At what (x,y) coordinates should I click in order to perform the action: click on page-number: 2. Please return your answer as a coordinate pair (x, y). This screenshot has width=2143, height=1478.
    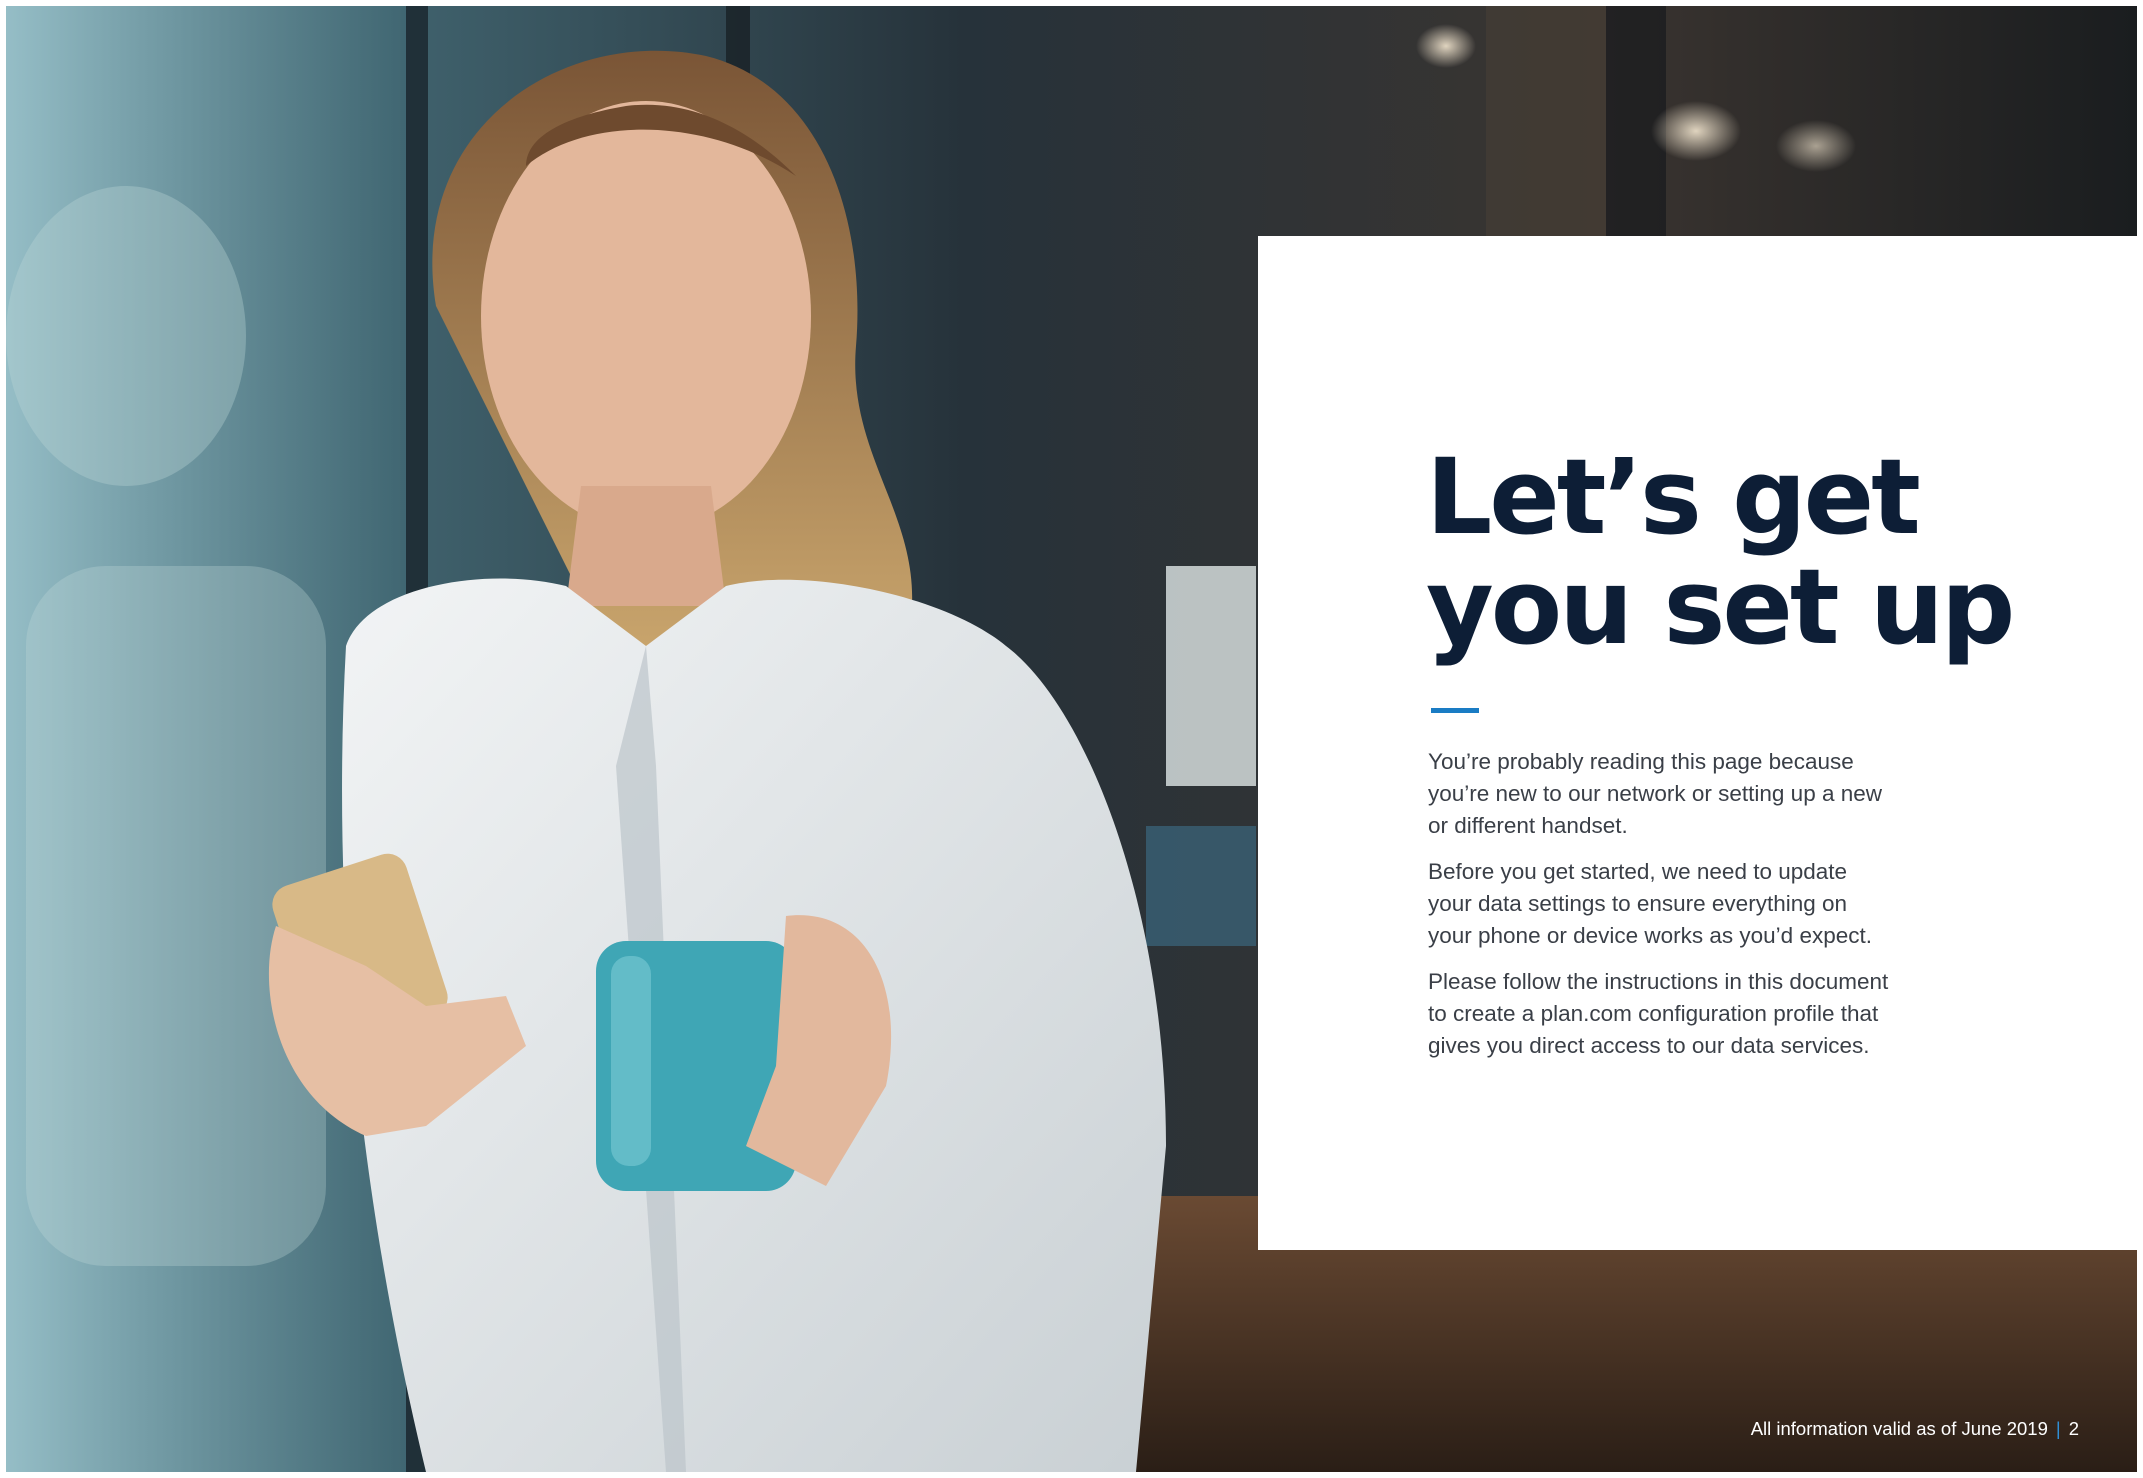
    Looking at the image, I should click on (2073, 1428).